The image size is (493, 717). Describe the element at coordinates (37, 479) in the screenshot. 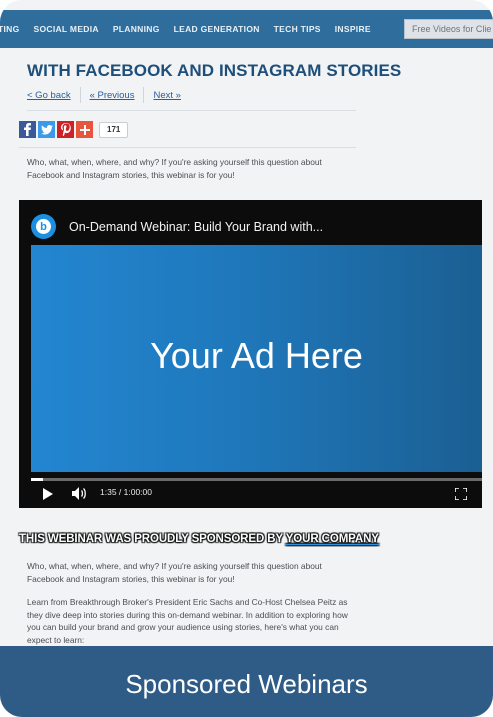

I see `progress-fill` at that location.